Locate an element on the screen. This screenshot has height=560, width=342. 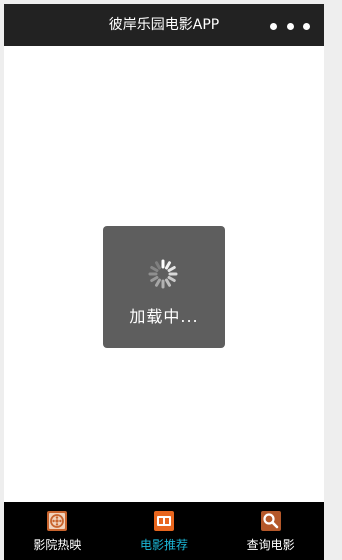
loading-spinner-icon is located at coordinates (163, 274).